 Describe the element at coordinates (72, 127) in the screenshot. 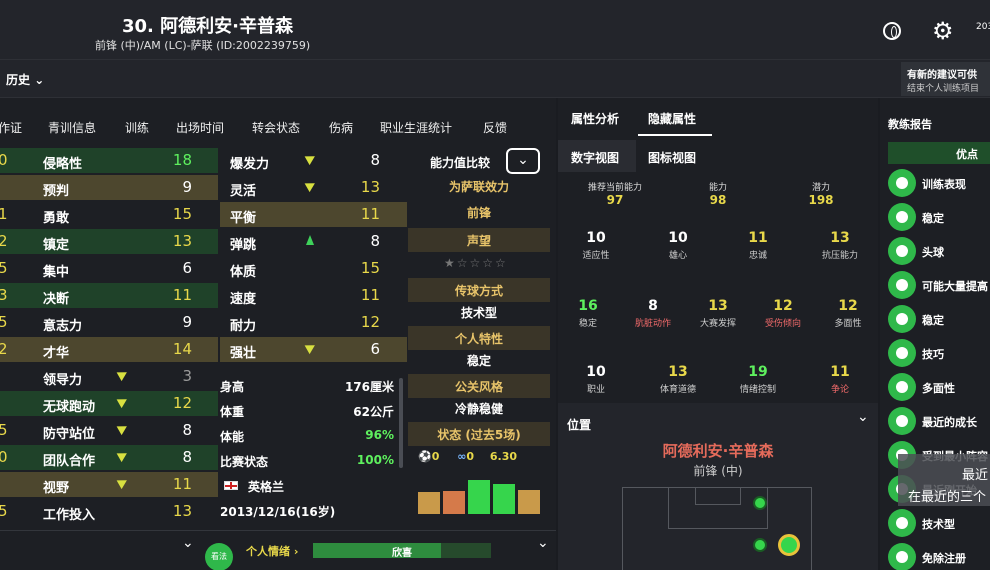

I see `tab-youth: 青训信息` at that location.